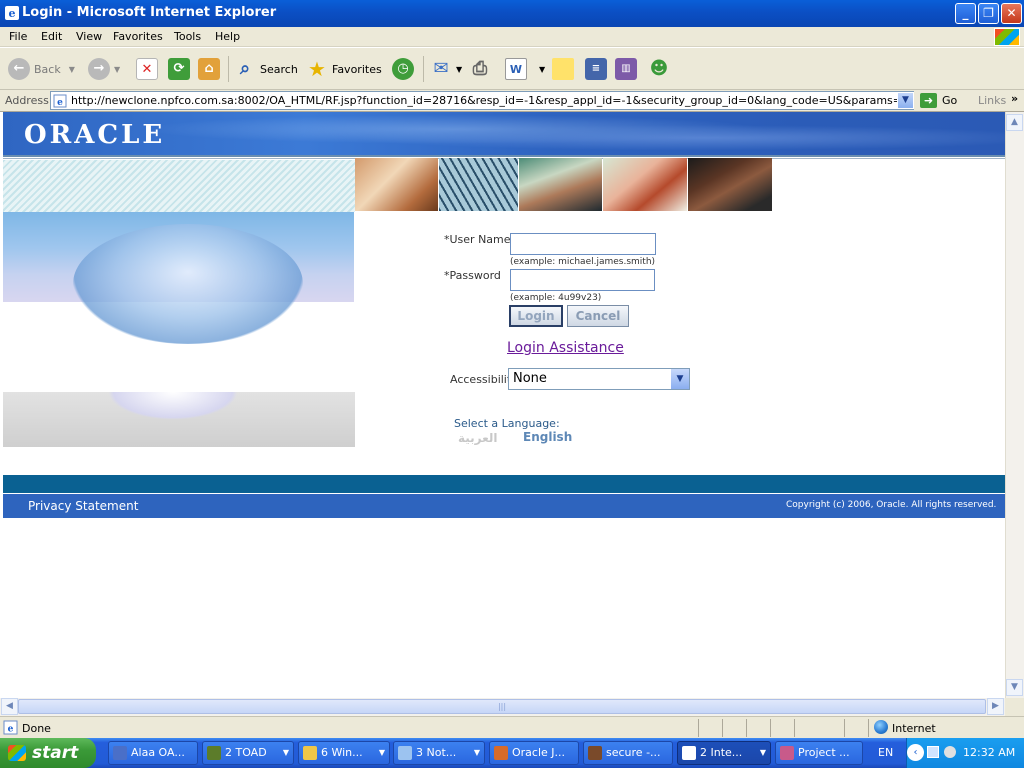 The height and width of the screenshot is (768, 1024). Describe the element at coordinates (1011, 13) in the screenshot. I see `close-button: ✕` at that location.